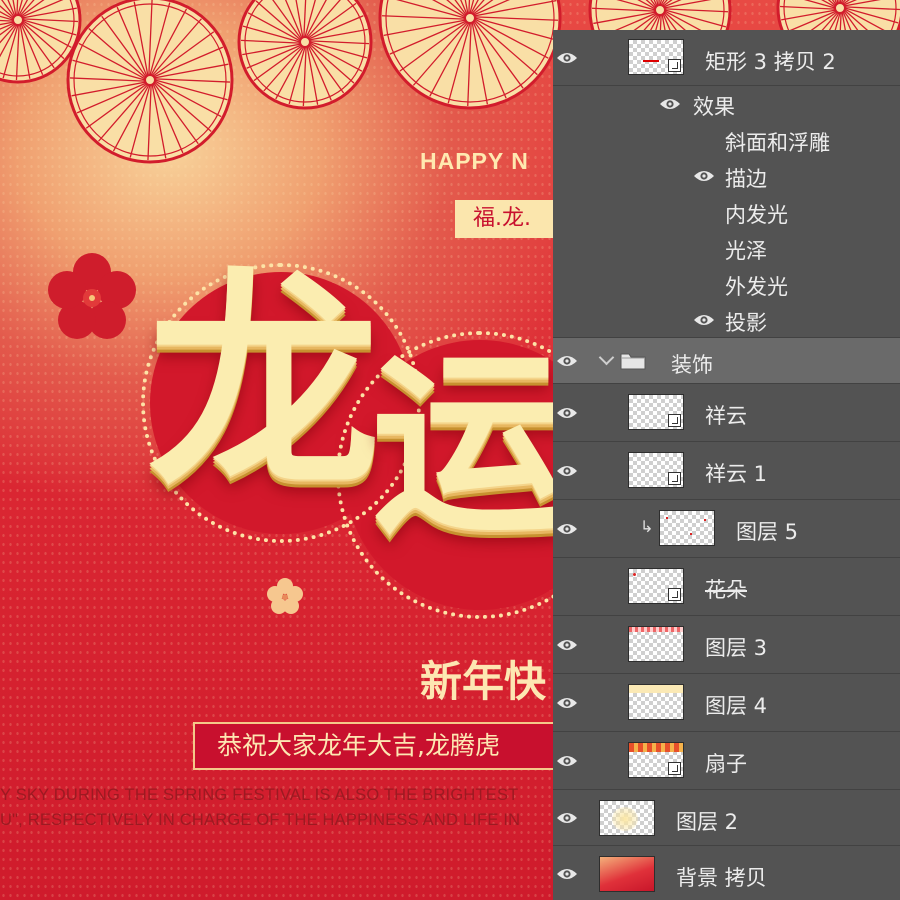 The width and height of the screenshot is (900, 900). I want to click on layer-row: 图层 4, so click(726, 703).